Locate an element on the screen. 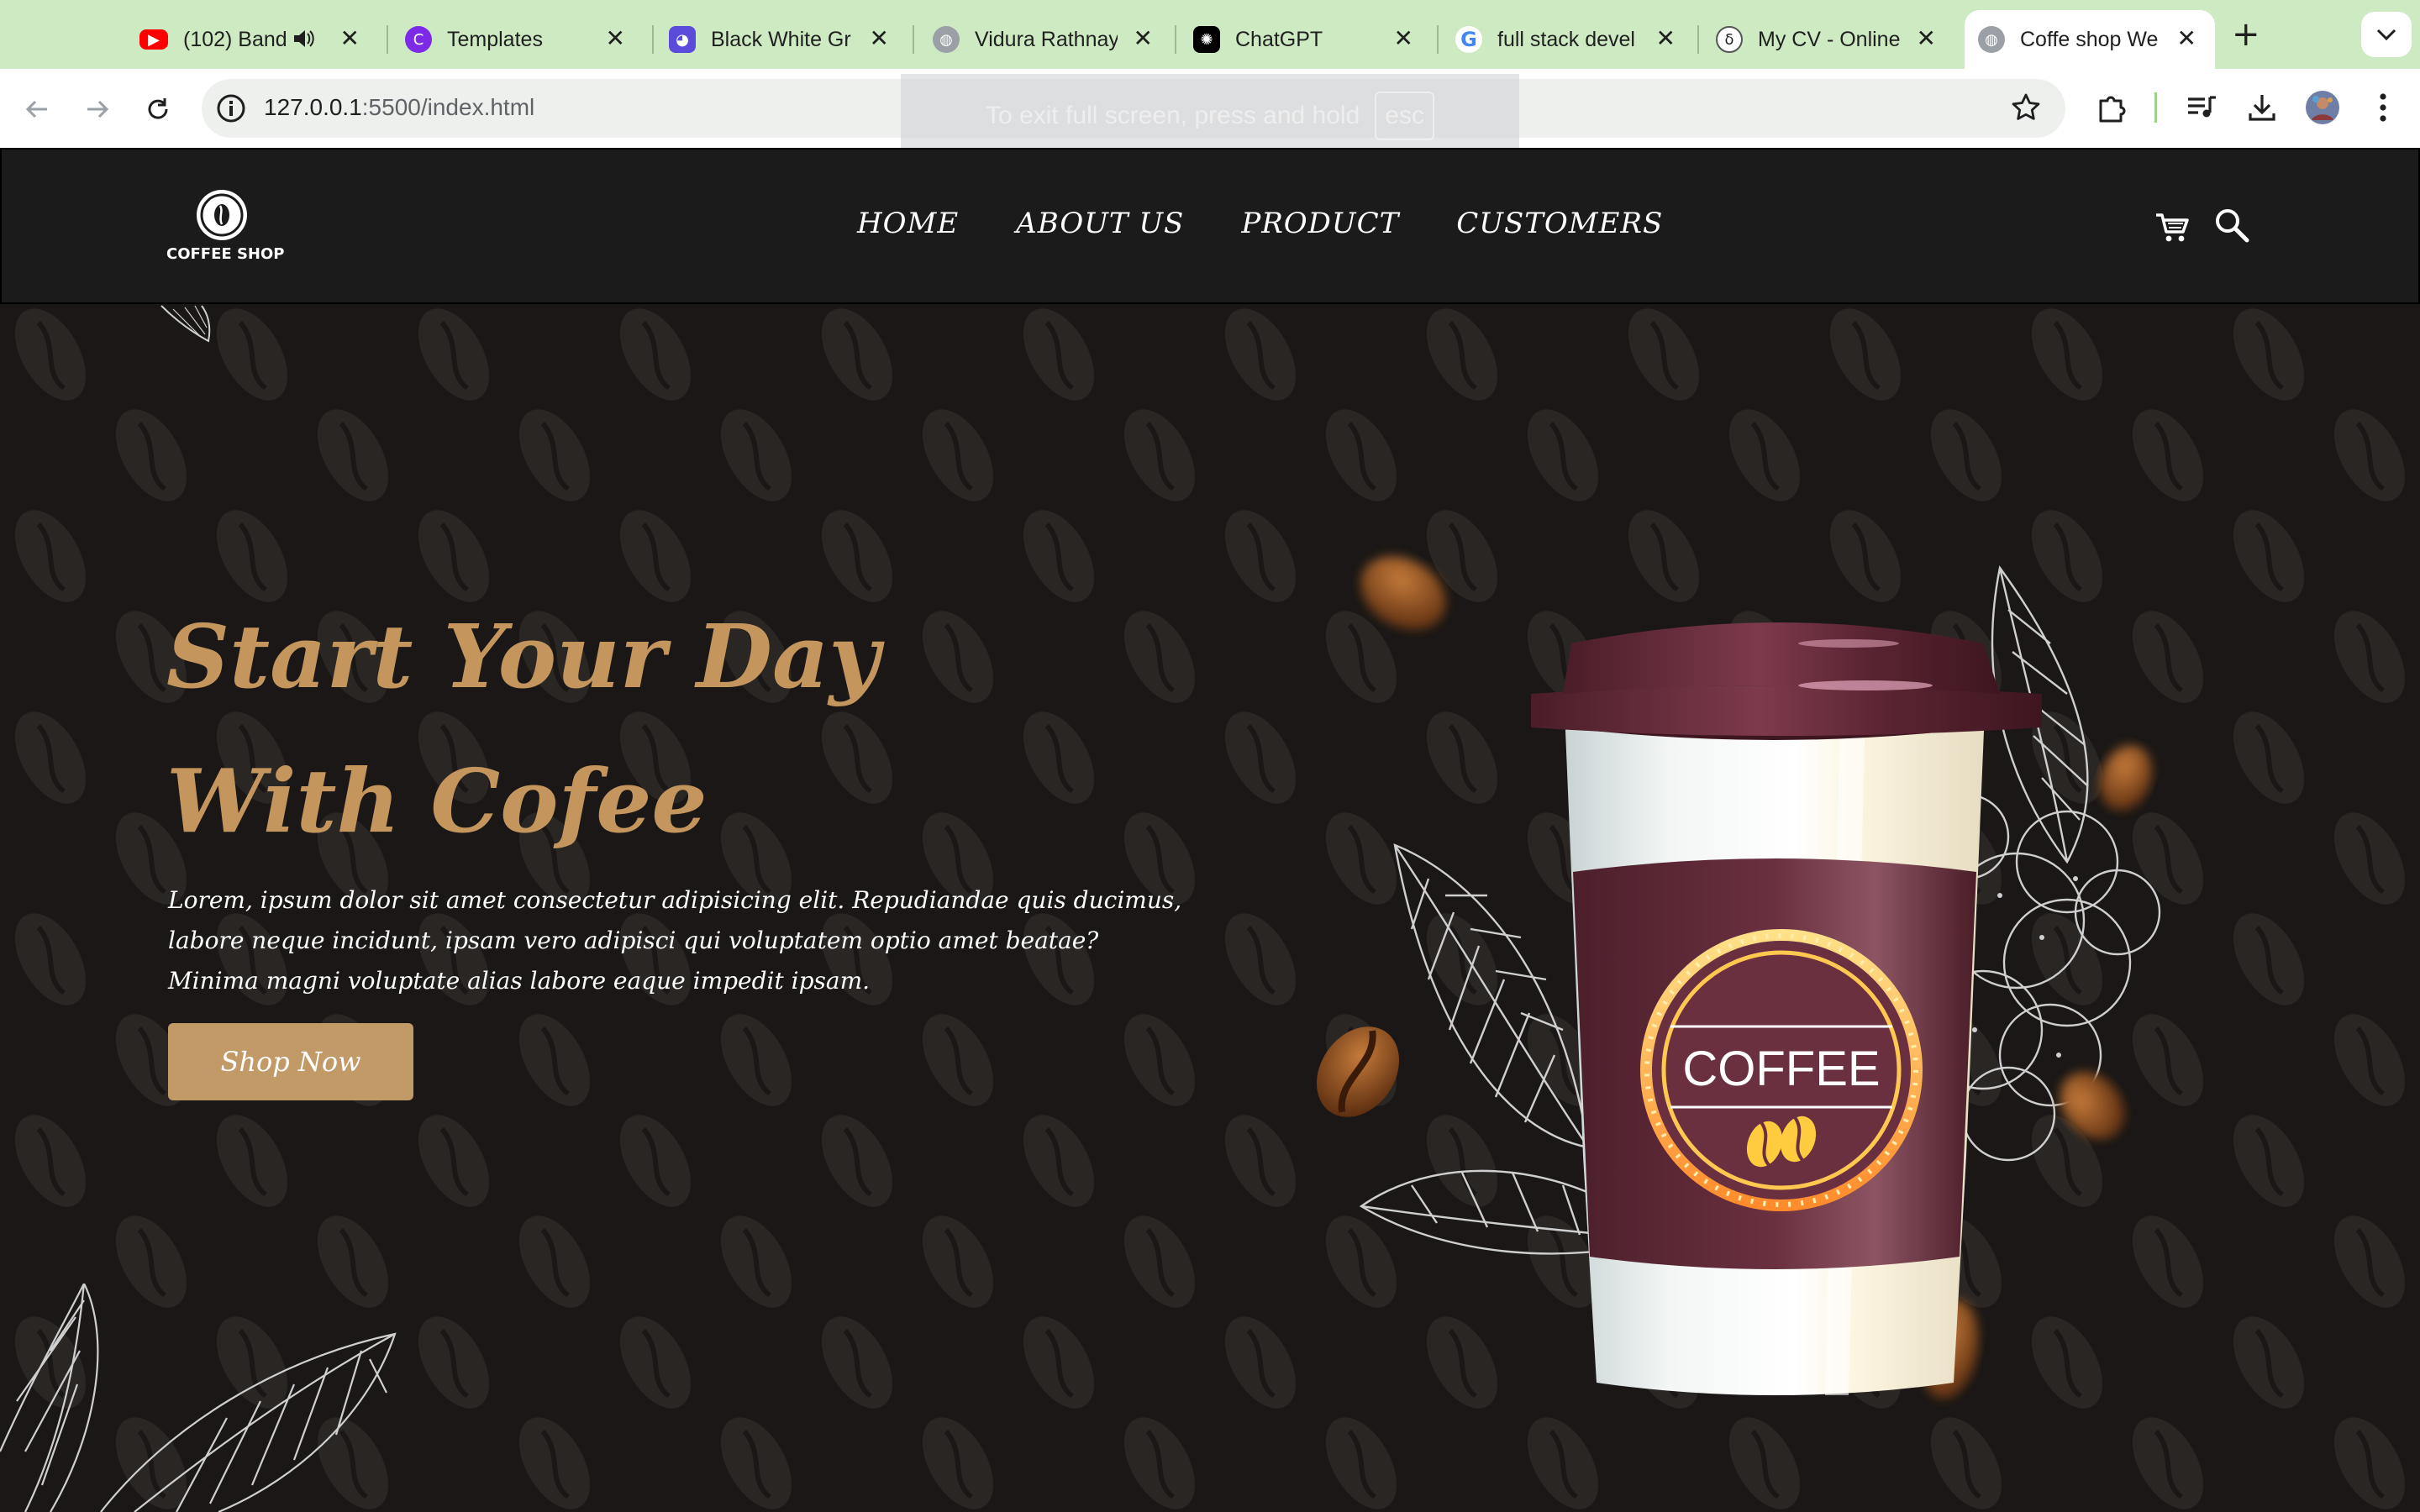  cart-icon is located at coordinates (2172, 226).